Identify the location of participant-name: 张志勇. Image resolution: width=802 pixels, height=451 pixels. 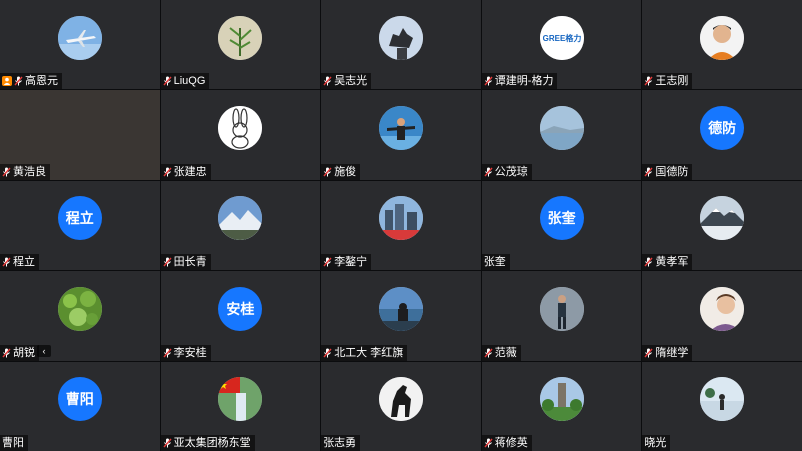
(340, 443).